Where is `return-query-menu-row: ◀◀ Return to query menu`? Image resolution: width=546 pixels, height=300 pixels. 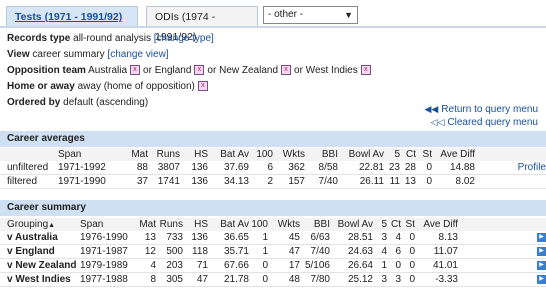
return-query-menu-row: ◀◀ Return to query menu is located at coordinates (481, 109).